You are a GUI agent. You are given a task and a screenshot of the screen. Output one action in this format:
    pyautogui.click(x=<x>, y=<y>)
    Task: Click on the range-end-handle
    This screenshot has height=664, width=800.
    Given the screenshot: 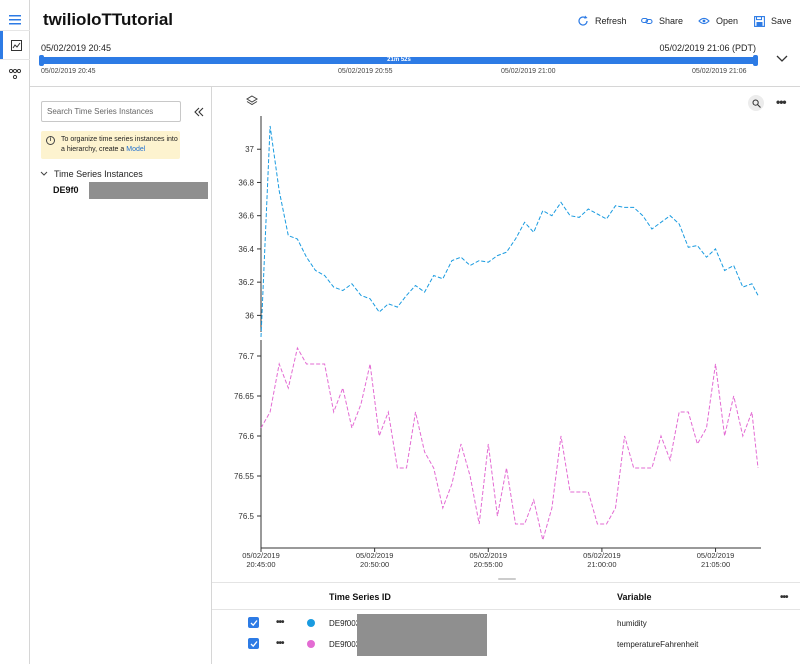 What is the action you would take?
    pyautogui.click(x=755, y=60)
    